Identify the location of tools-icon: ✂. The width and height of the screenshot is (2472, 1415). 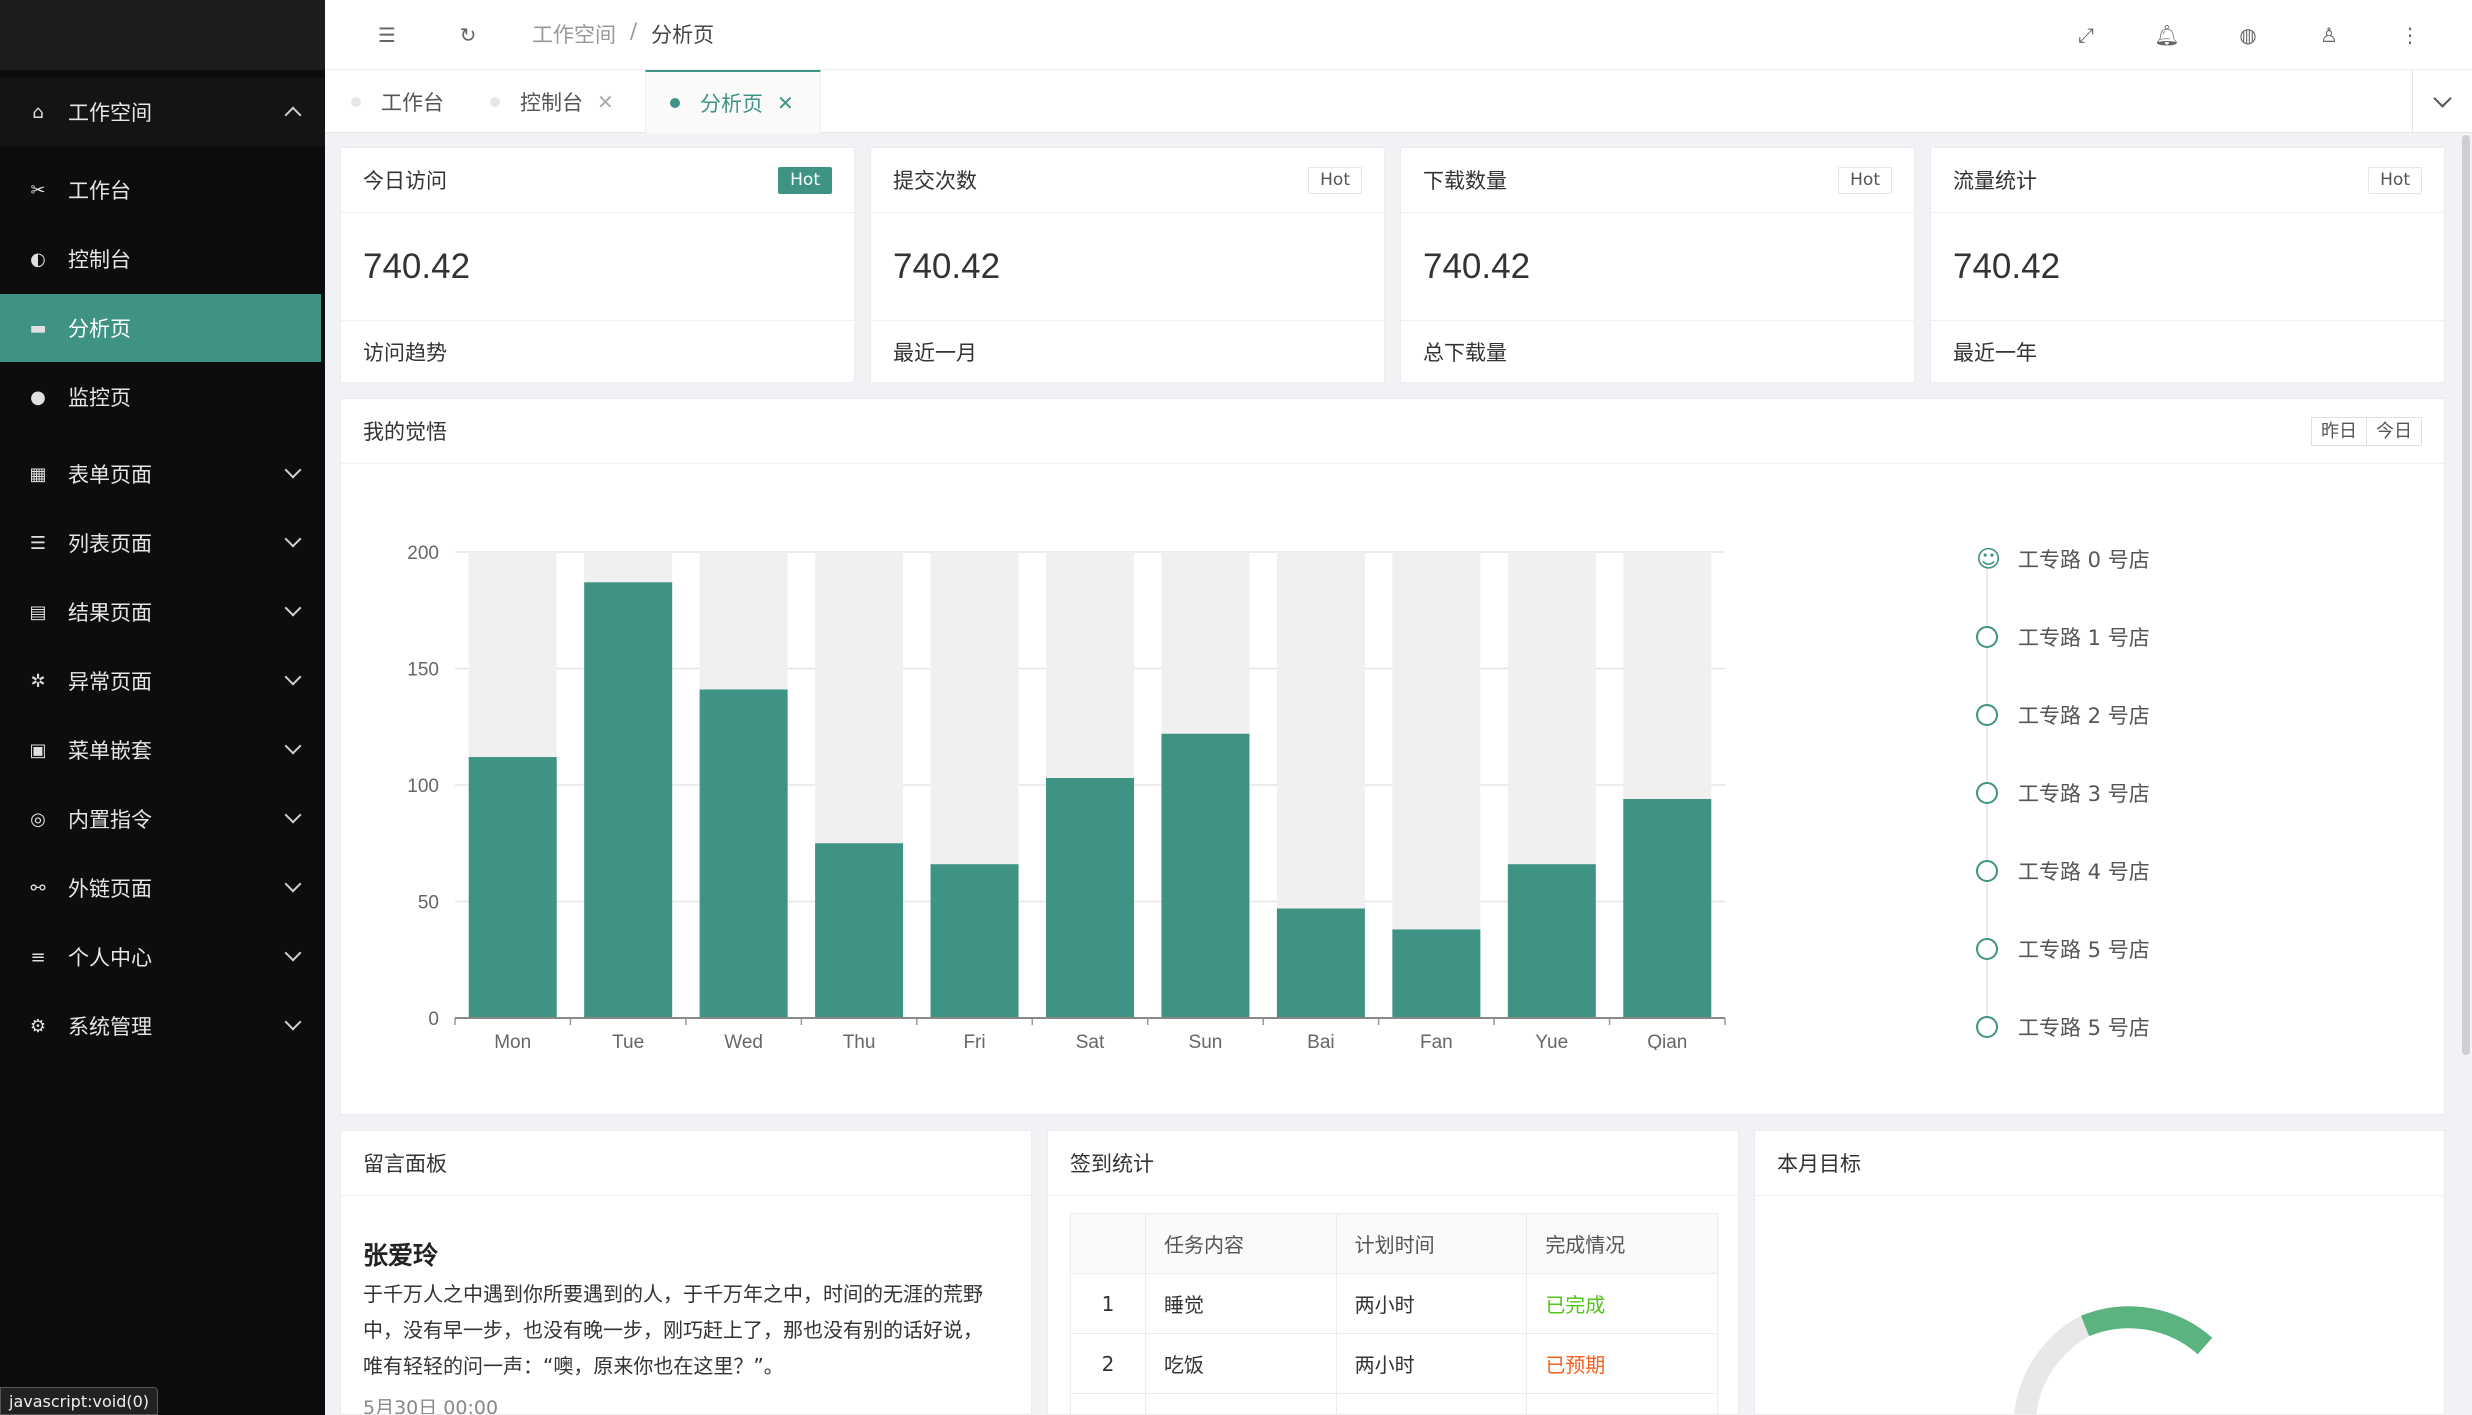
(38, 190).